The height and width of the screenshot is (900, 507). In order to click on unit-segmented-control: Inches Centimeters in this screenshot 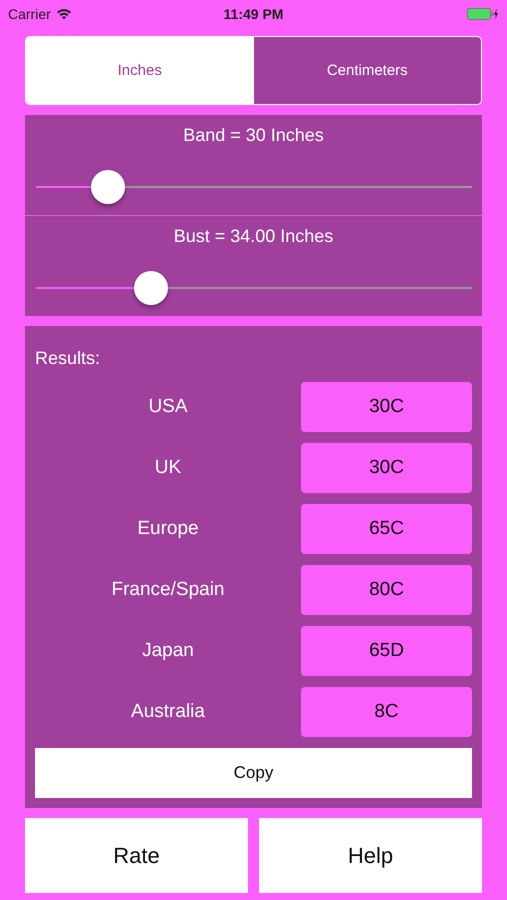, I will do `click(253, 70)`.